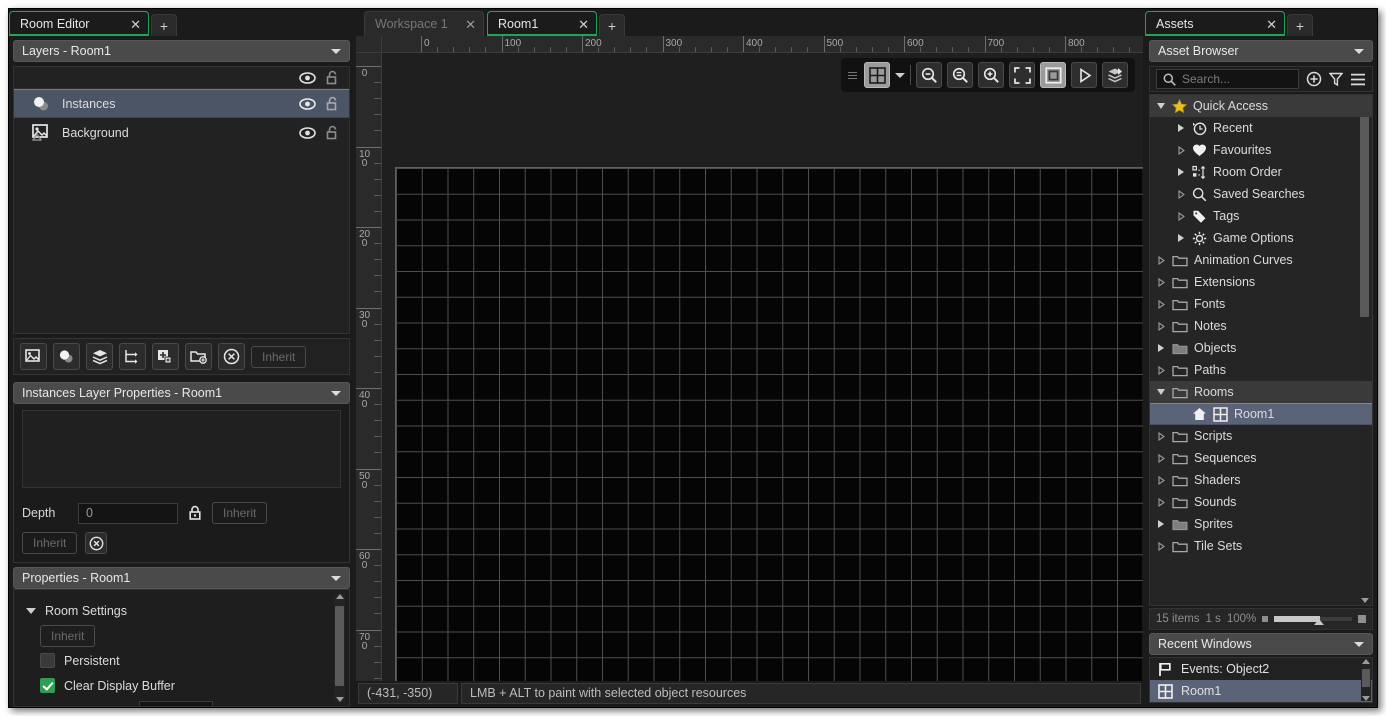 This screenshot has width=1386, height=716. Describe the element at coordinates (165, 356) in the screenshot. I see `add-asset-layer-button` at that location.